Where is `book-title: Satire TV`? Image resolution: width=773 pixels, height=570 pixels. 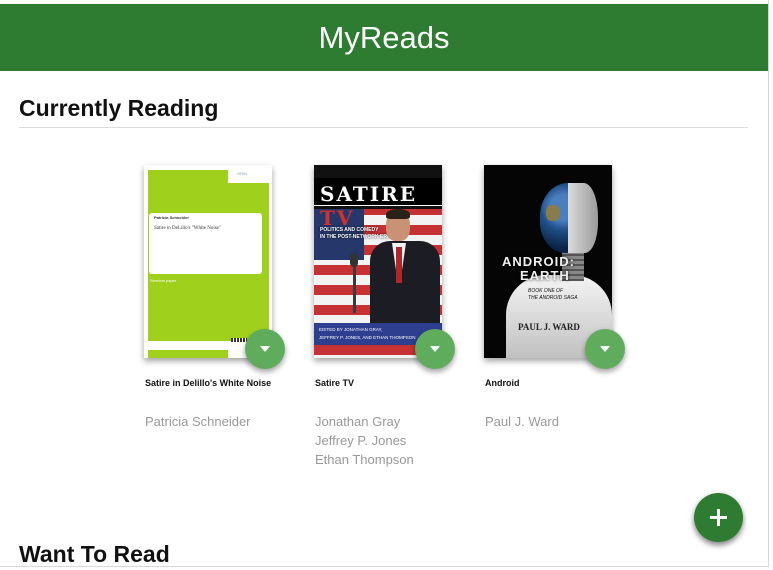 book-title: Satire TV is located at coordinates (335, 383).